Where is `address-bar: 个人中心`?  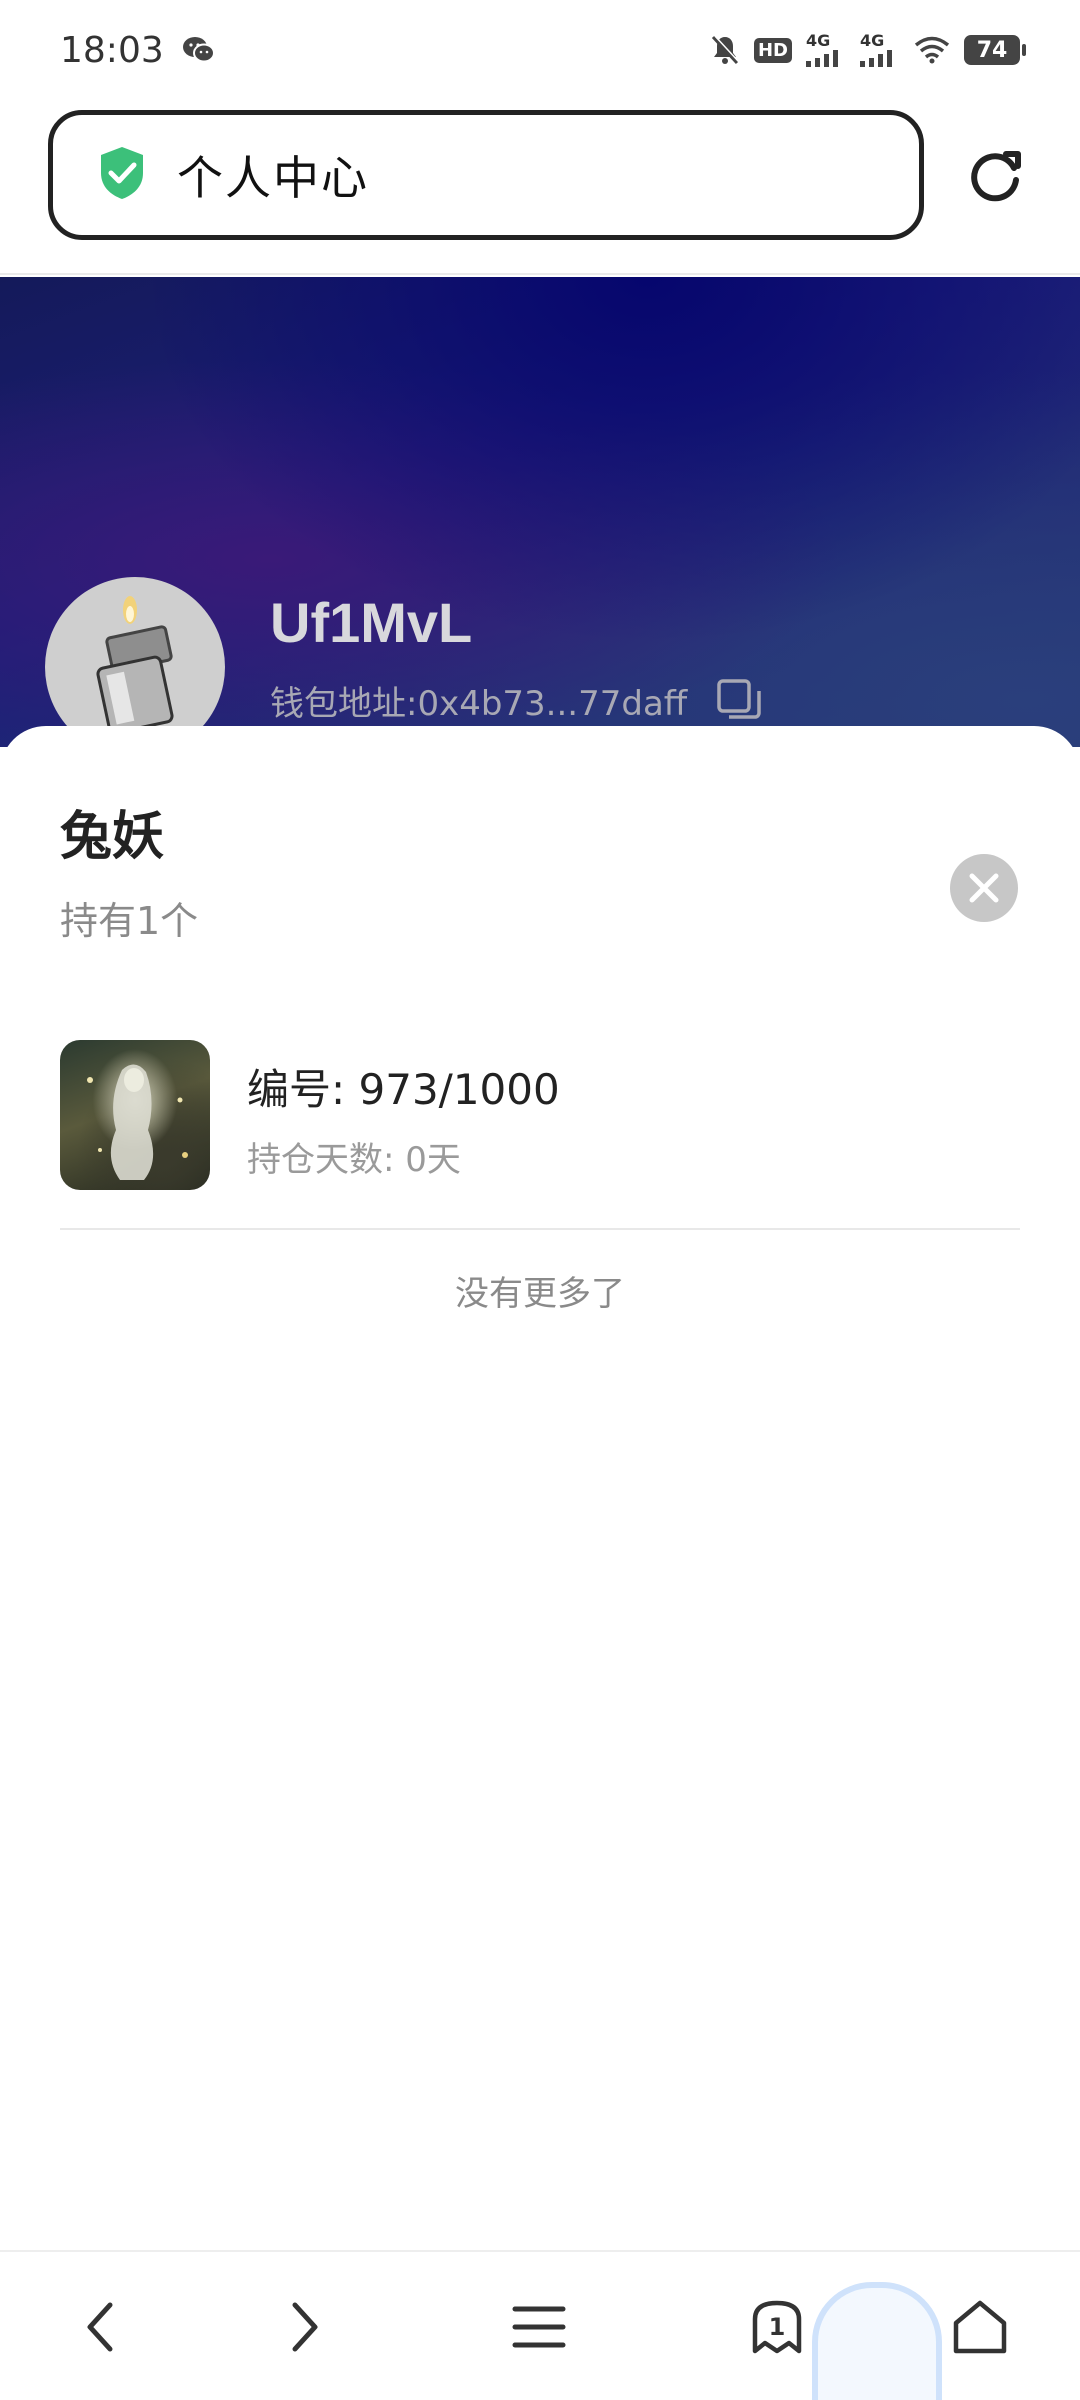
address-bar: 个人中心 is located at coordinates (540, 187).